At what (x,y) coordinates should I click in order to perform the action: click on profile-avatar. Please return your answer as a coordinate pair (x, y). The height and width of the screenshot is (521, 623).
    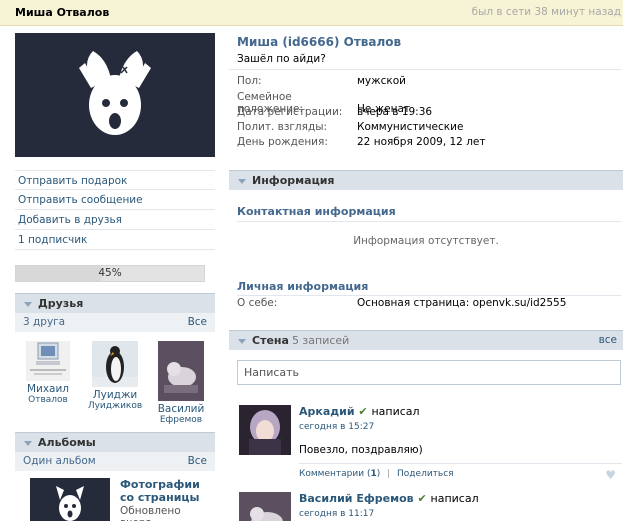
    Looking at the image, I should click on (115, 95).